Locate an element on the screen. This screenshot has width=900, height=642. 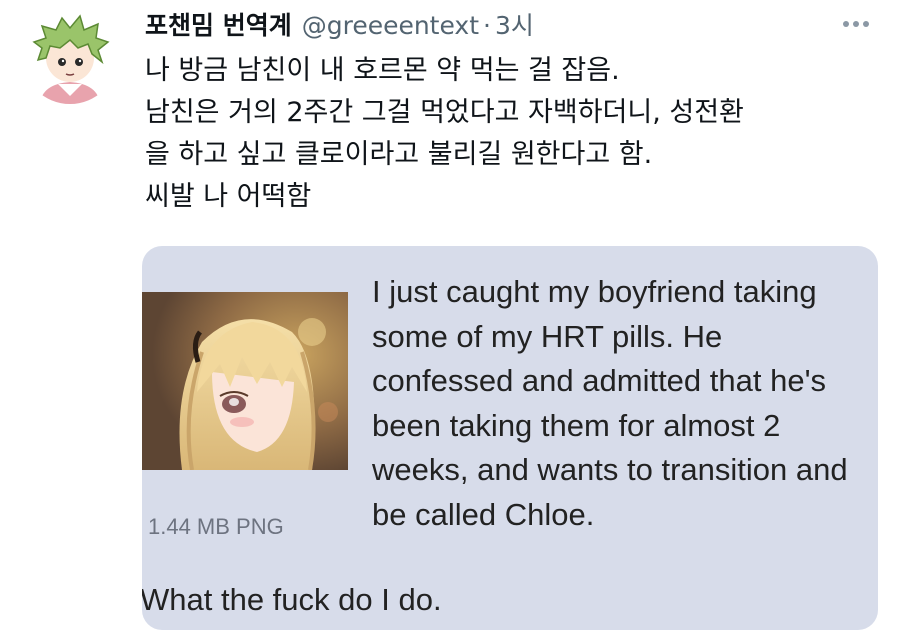
avatar is located at coordinates (70, 56).